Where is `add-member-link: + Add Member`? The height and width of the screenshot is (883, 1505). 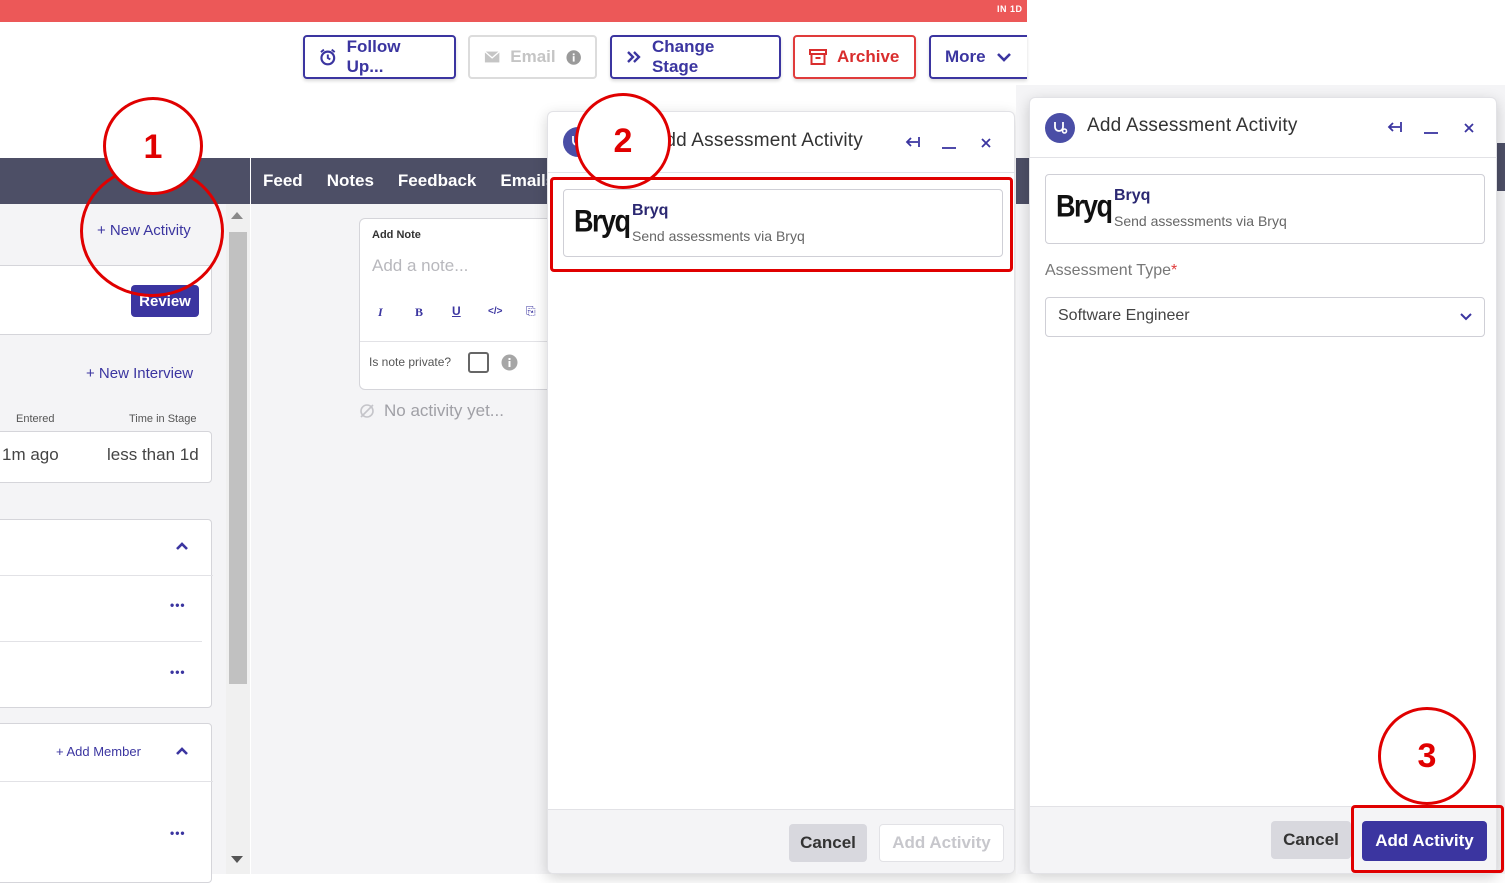
add-member-link: + Add Member is located at coordinates (98, 751).